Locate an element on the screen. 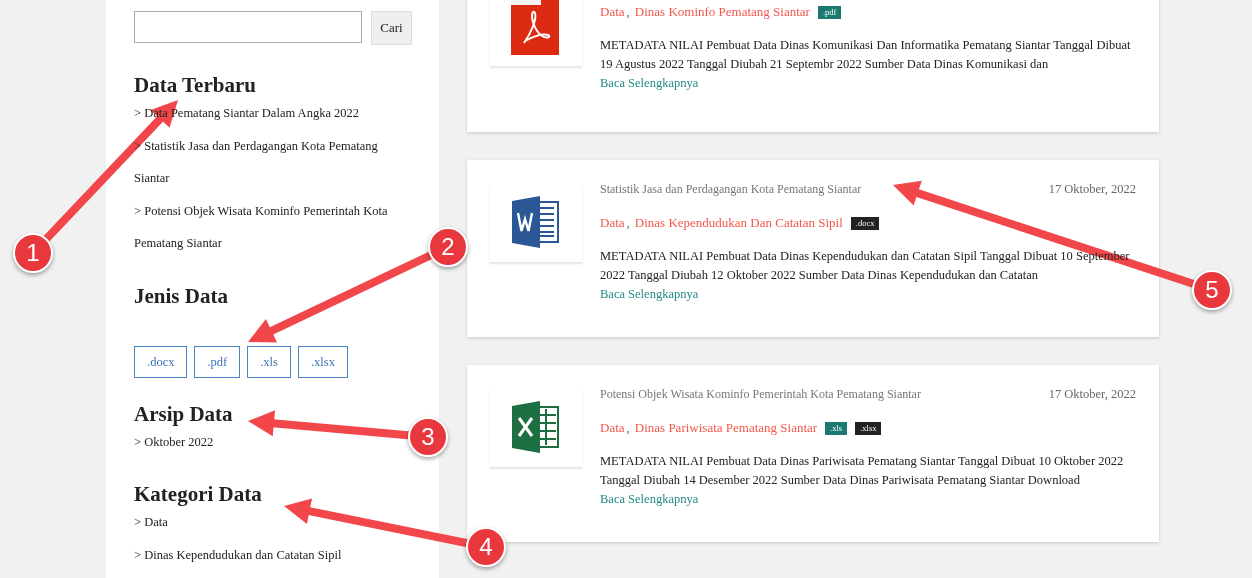 The height and width of the screenshot is (578, 1252). file-type-tag: .pdf is located at coordinates (217, 361).